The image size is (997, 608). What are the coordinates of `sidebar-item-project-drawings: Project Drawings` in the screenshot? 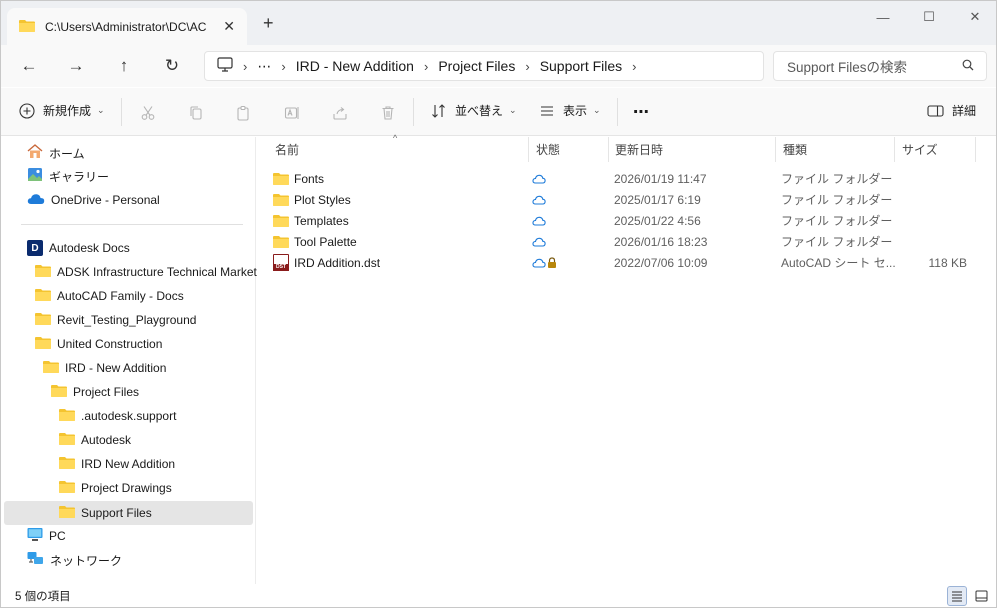 It's located at (115, 488).